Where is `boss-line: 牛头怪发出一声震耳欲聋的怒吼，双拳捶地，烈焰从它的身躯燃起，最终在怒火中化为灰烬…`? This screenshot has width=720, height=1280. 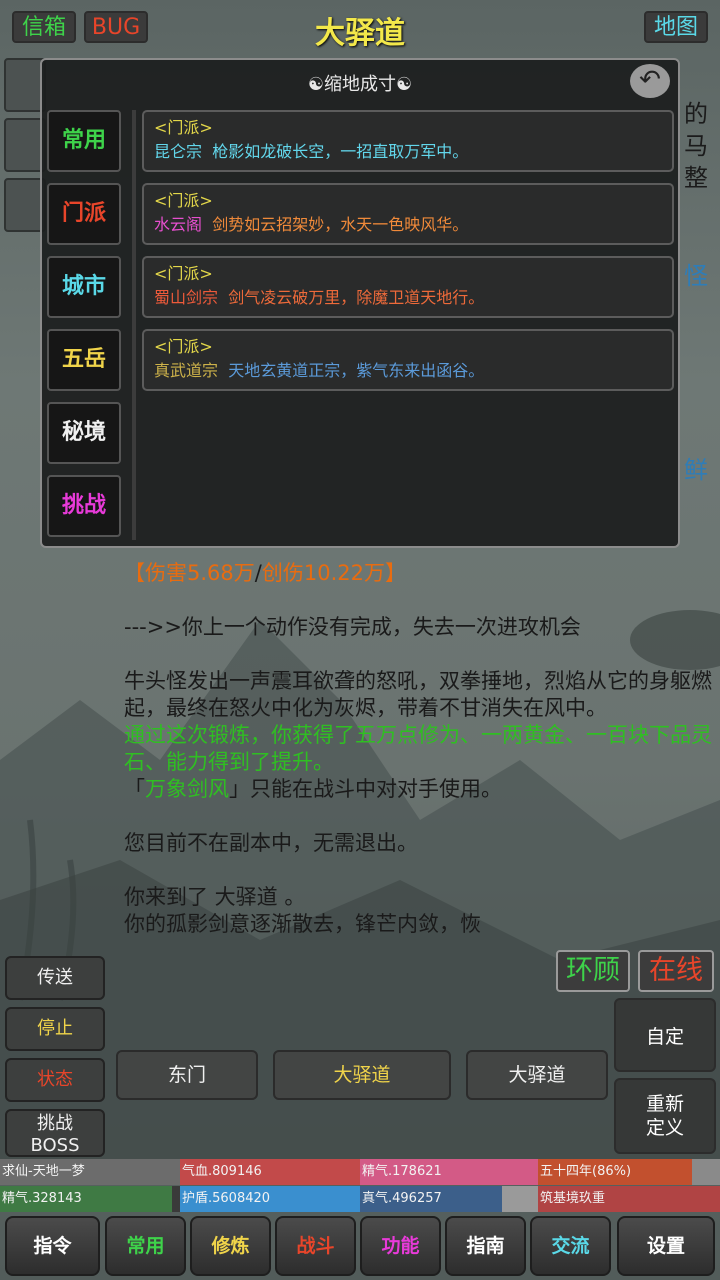
boss-line: 牛头怪发出一声震耳欲聋的怒吼，双拳捶地，烈焰从它的身躯燃起，最终在怒火中化为灰烬… is located at coordinates (418, 694).